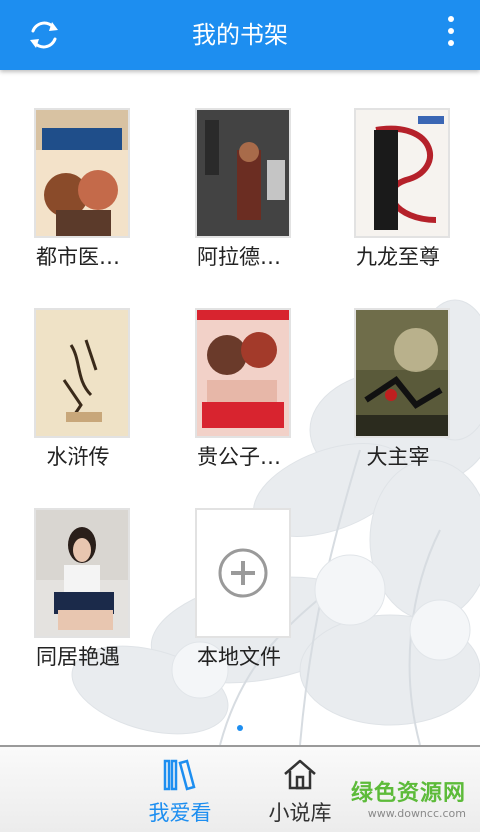 The height and width of the screenshot is (832, 480). What do you see at coordinates (416, 813) in the screenshot?
I see `watermark-url: www.downcc.com` at bounding box center [416, 813].